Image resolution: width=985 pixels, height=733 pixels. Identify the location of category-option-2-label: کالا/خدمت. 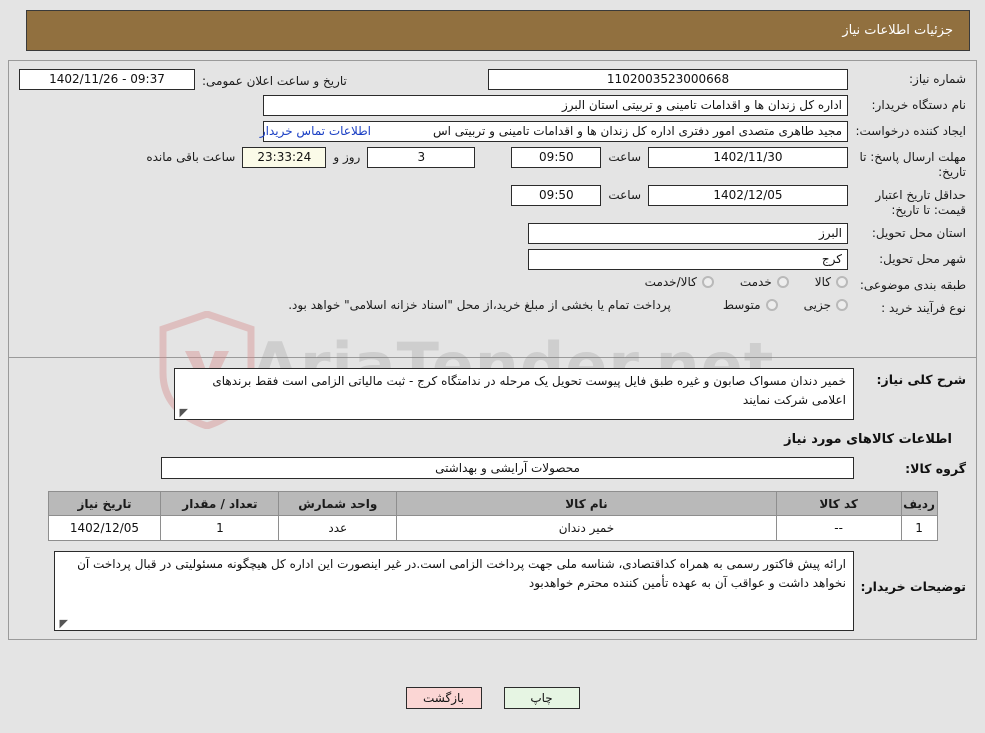
(670, 282).